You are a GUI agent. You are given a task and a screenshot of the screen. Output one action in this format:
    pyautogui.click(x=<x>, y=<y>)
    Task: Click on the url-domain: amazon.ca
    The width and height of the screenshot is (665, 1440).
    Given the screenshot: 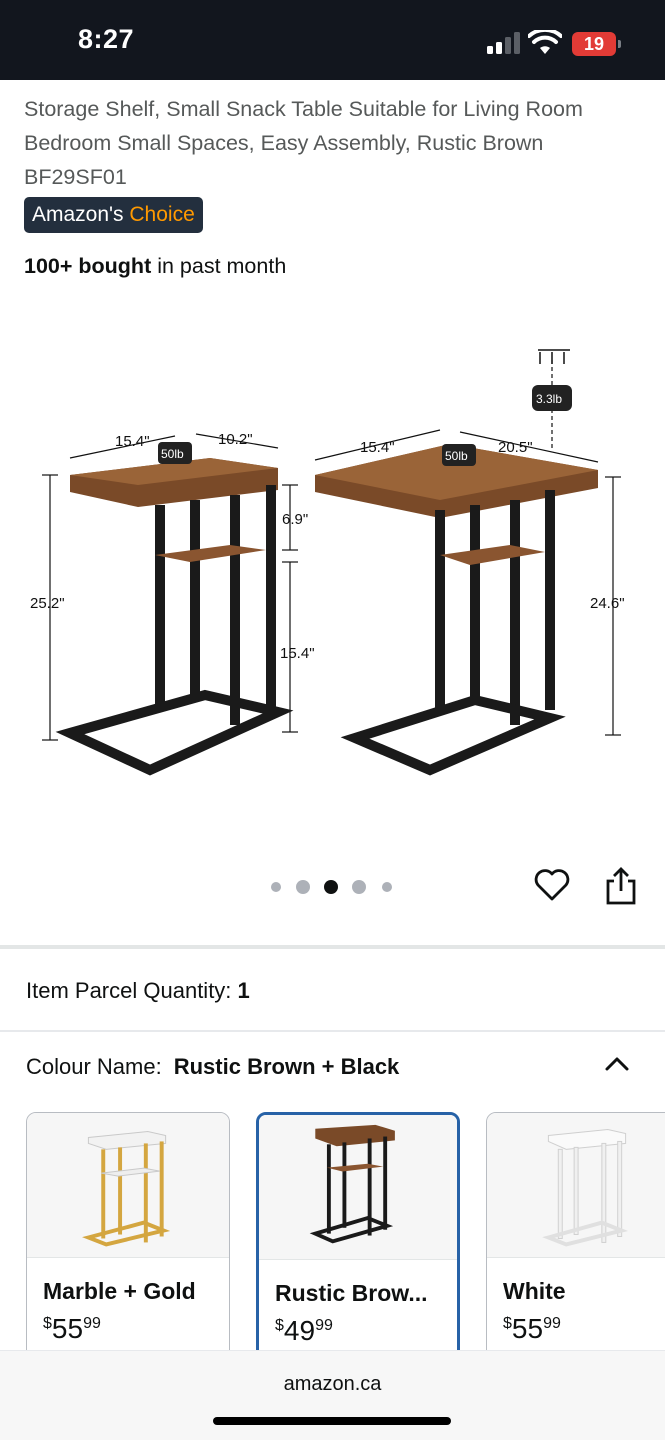 What is the action you would take?
    pyautogui.click(x=332, y=1384)
    